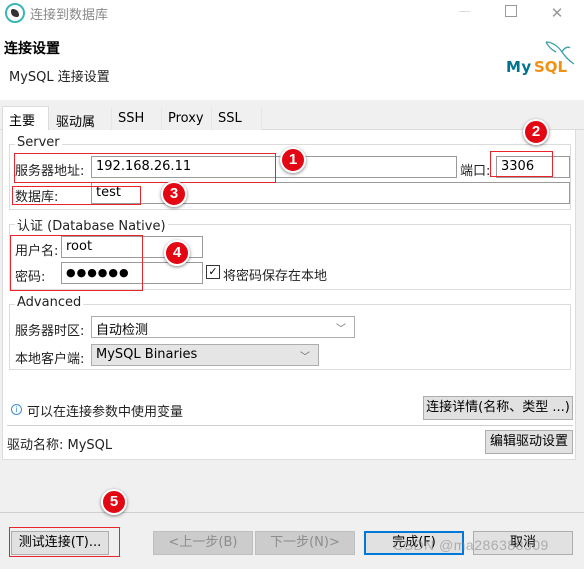 This screenshot has height=569, width=584. I want to click on port-label: 端口:, so click(475, 171).